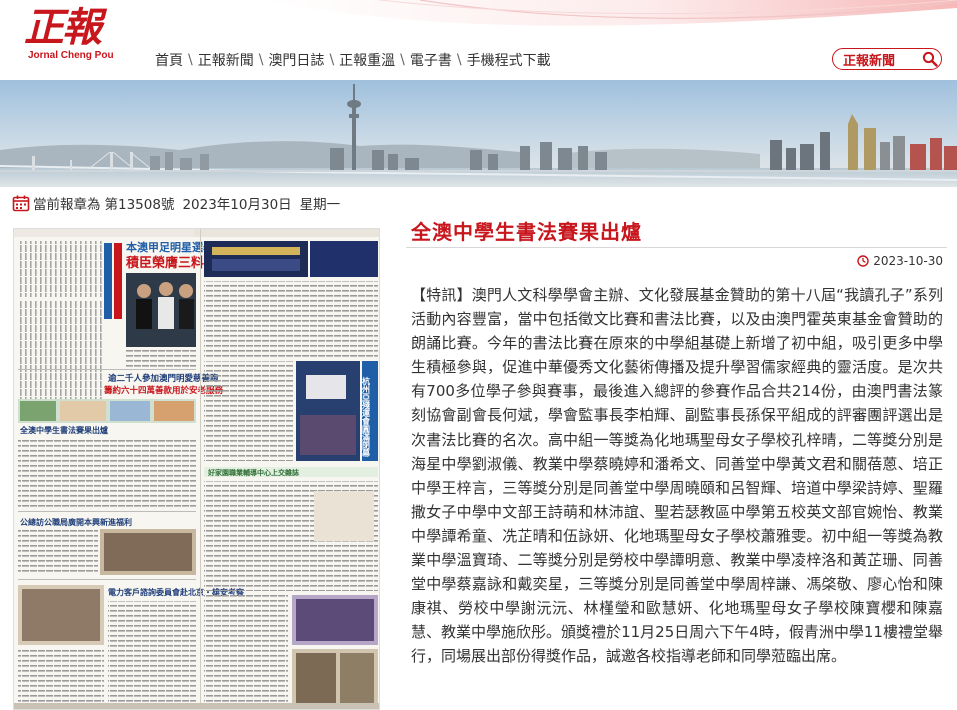  Describe the element at coordinates (676, 247) in the screenshot. I see `title-divider` at that location.